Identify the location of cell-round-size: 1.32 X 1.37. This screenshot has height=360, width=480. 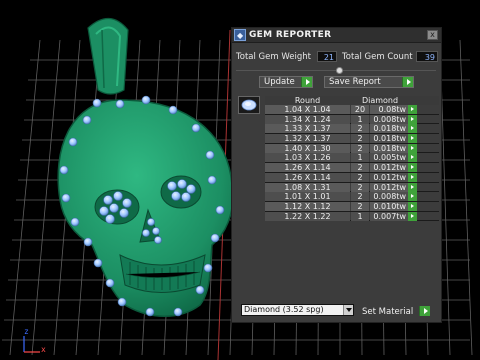
(307, 139).